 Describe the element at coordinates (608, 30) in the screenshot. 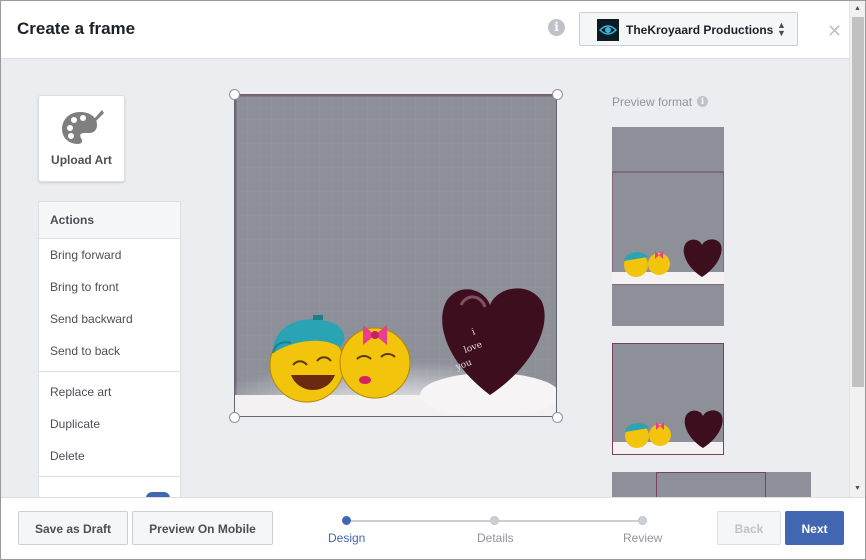

I see `page-avatar` at that location.